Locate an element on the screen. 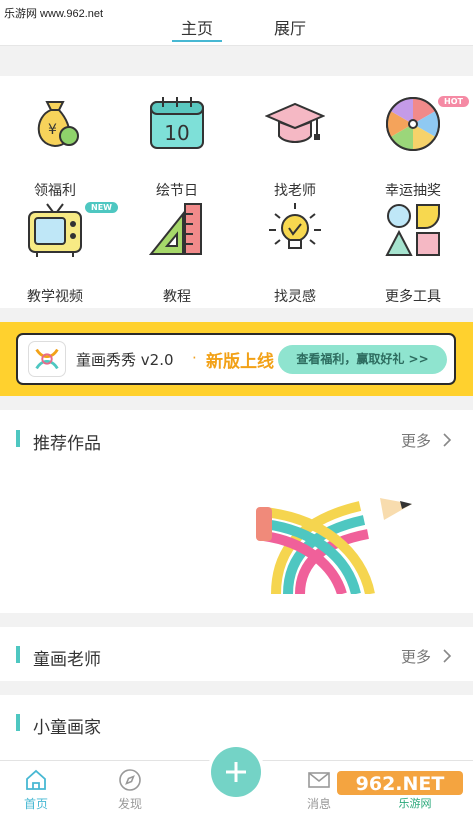 This screenshot has width=473, height=815. grid-label: 教程 is located at coordinates (177, 297).